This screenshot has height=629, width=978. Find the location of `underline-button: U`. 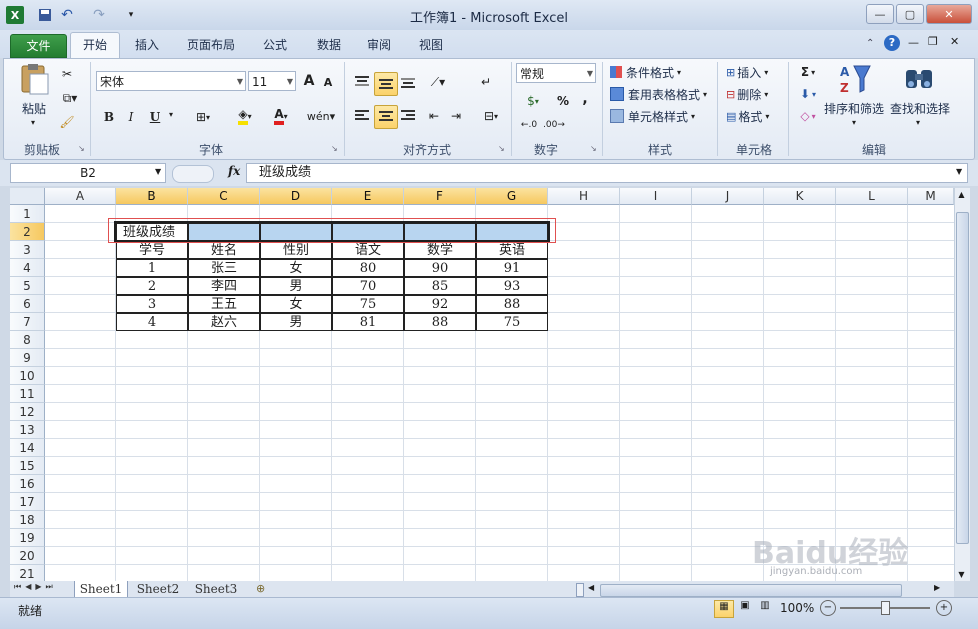

underline-button: U is located at coordinates (155, 117).